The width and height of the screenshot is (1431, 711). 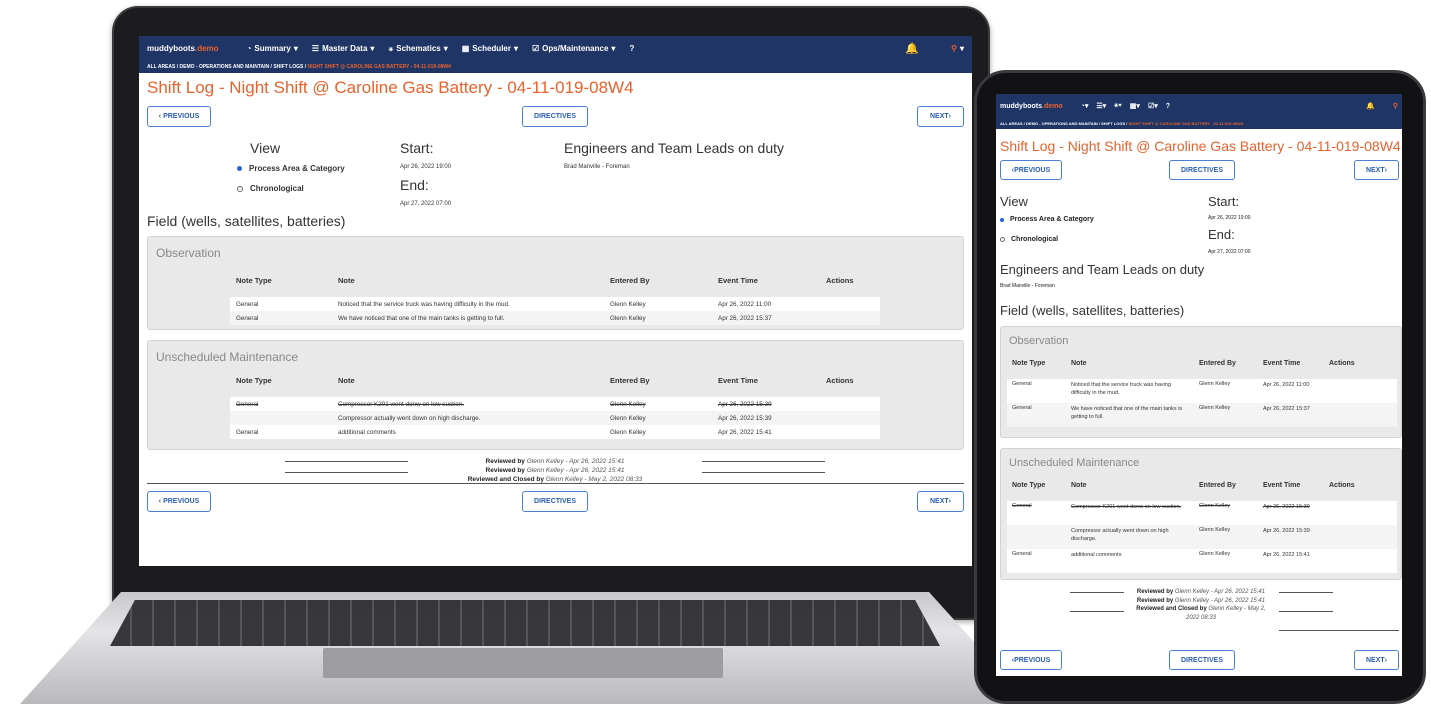 What do you see at coordinates (1153, 106) in the screenshot?
I see `checklist-icon: ☑▾` at bounding box center [1153, 106].